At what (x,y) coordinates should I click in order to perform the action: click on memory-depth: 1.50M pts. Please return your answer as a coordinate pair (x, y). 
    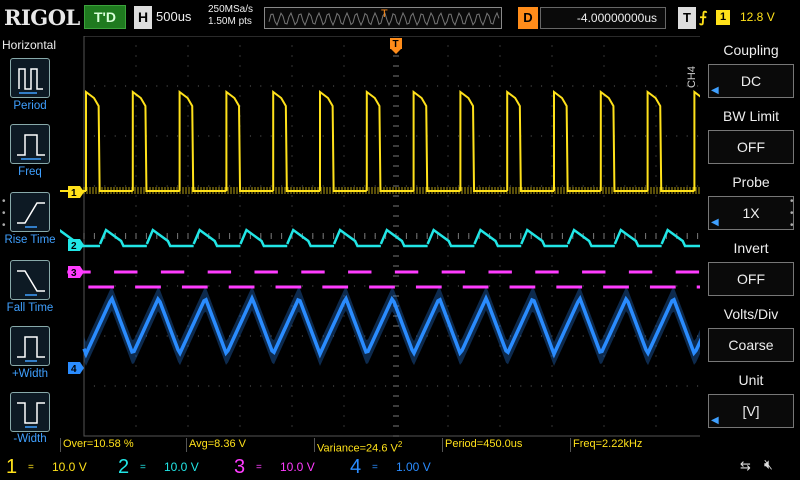
    Looking at the image, I should click on (230, 21).